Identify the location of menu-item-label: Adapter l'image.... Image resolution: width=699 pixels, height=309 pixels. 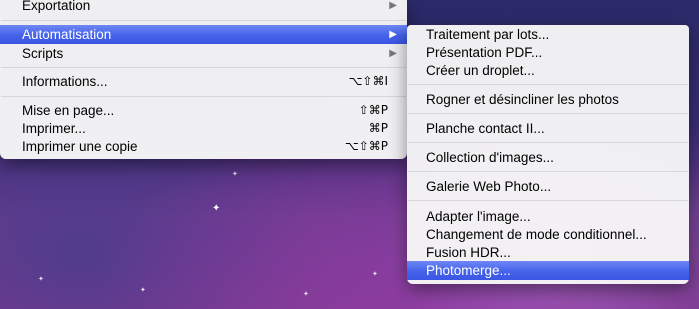
(478, 216).